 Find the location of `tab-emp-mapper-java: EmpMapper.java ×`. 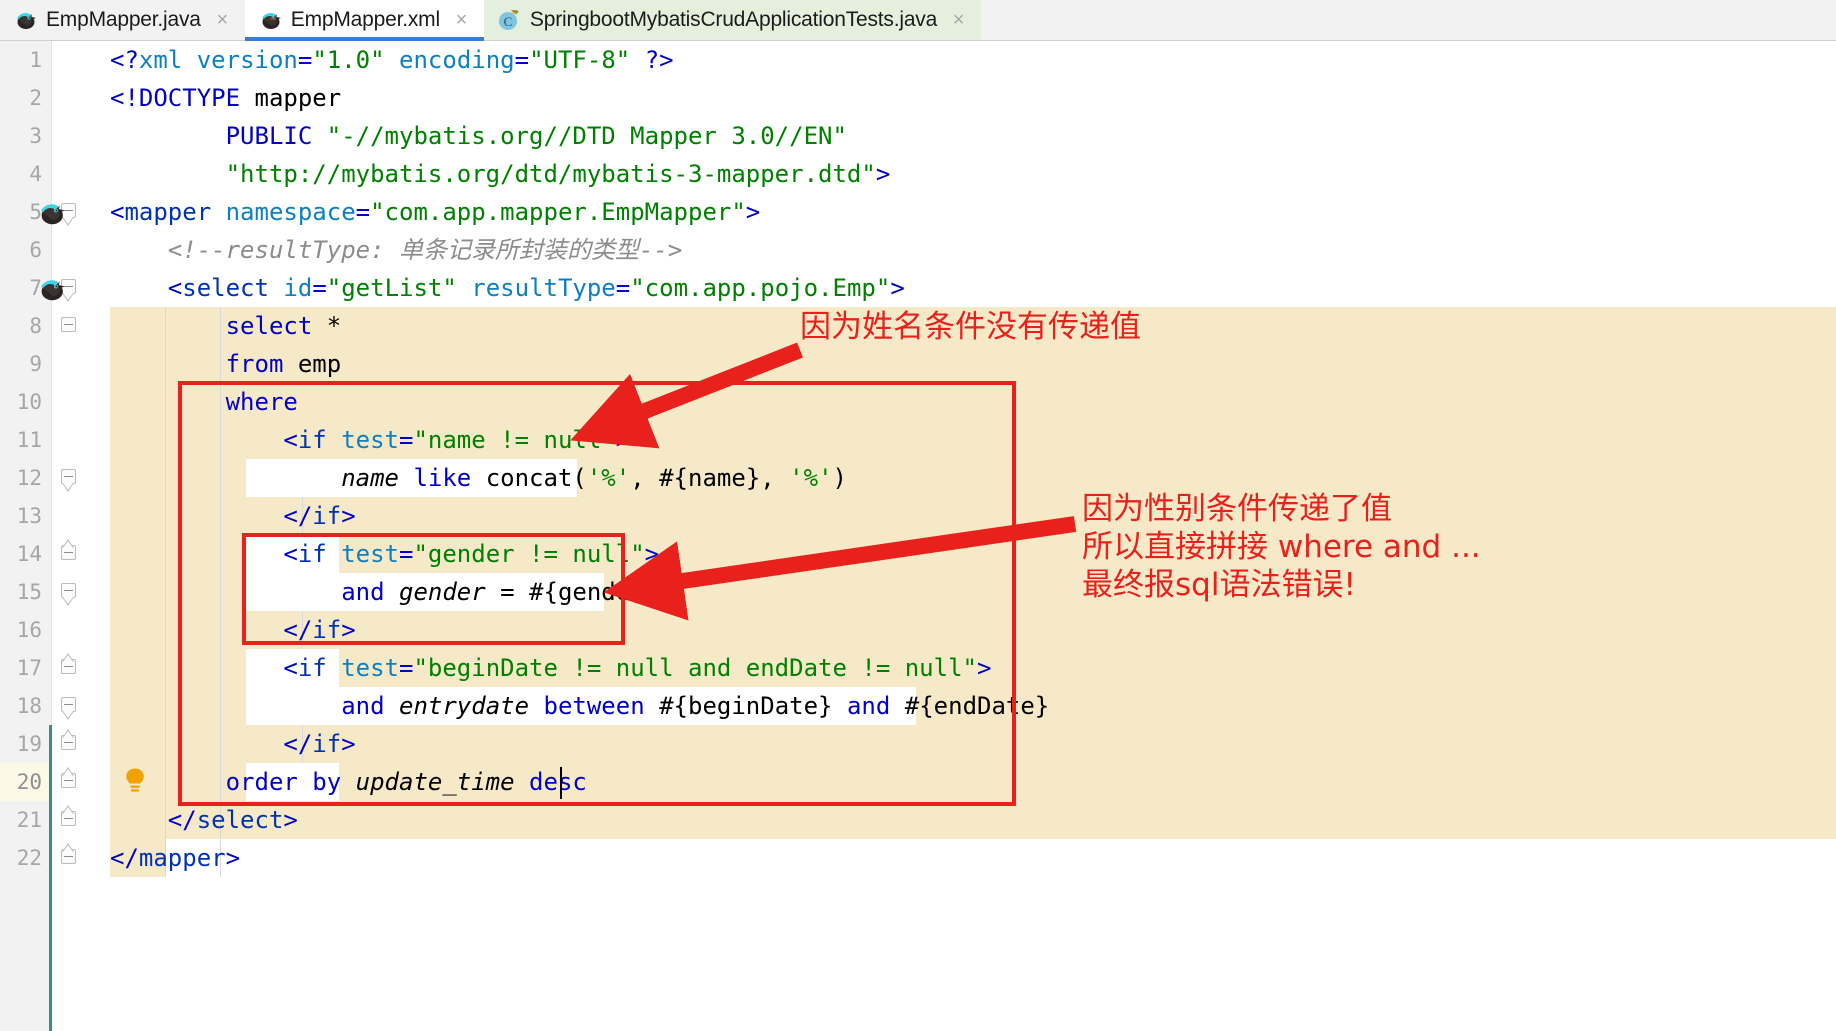

tab-emp-mapper-java: EmpMapper.java × is located at coordinates (122, 20).